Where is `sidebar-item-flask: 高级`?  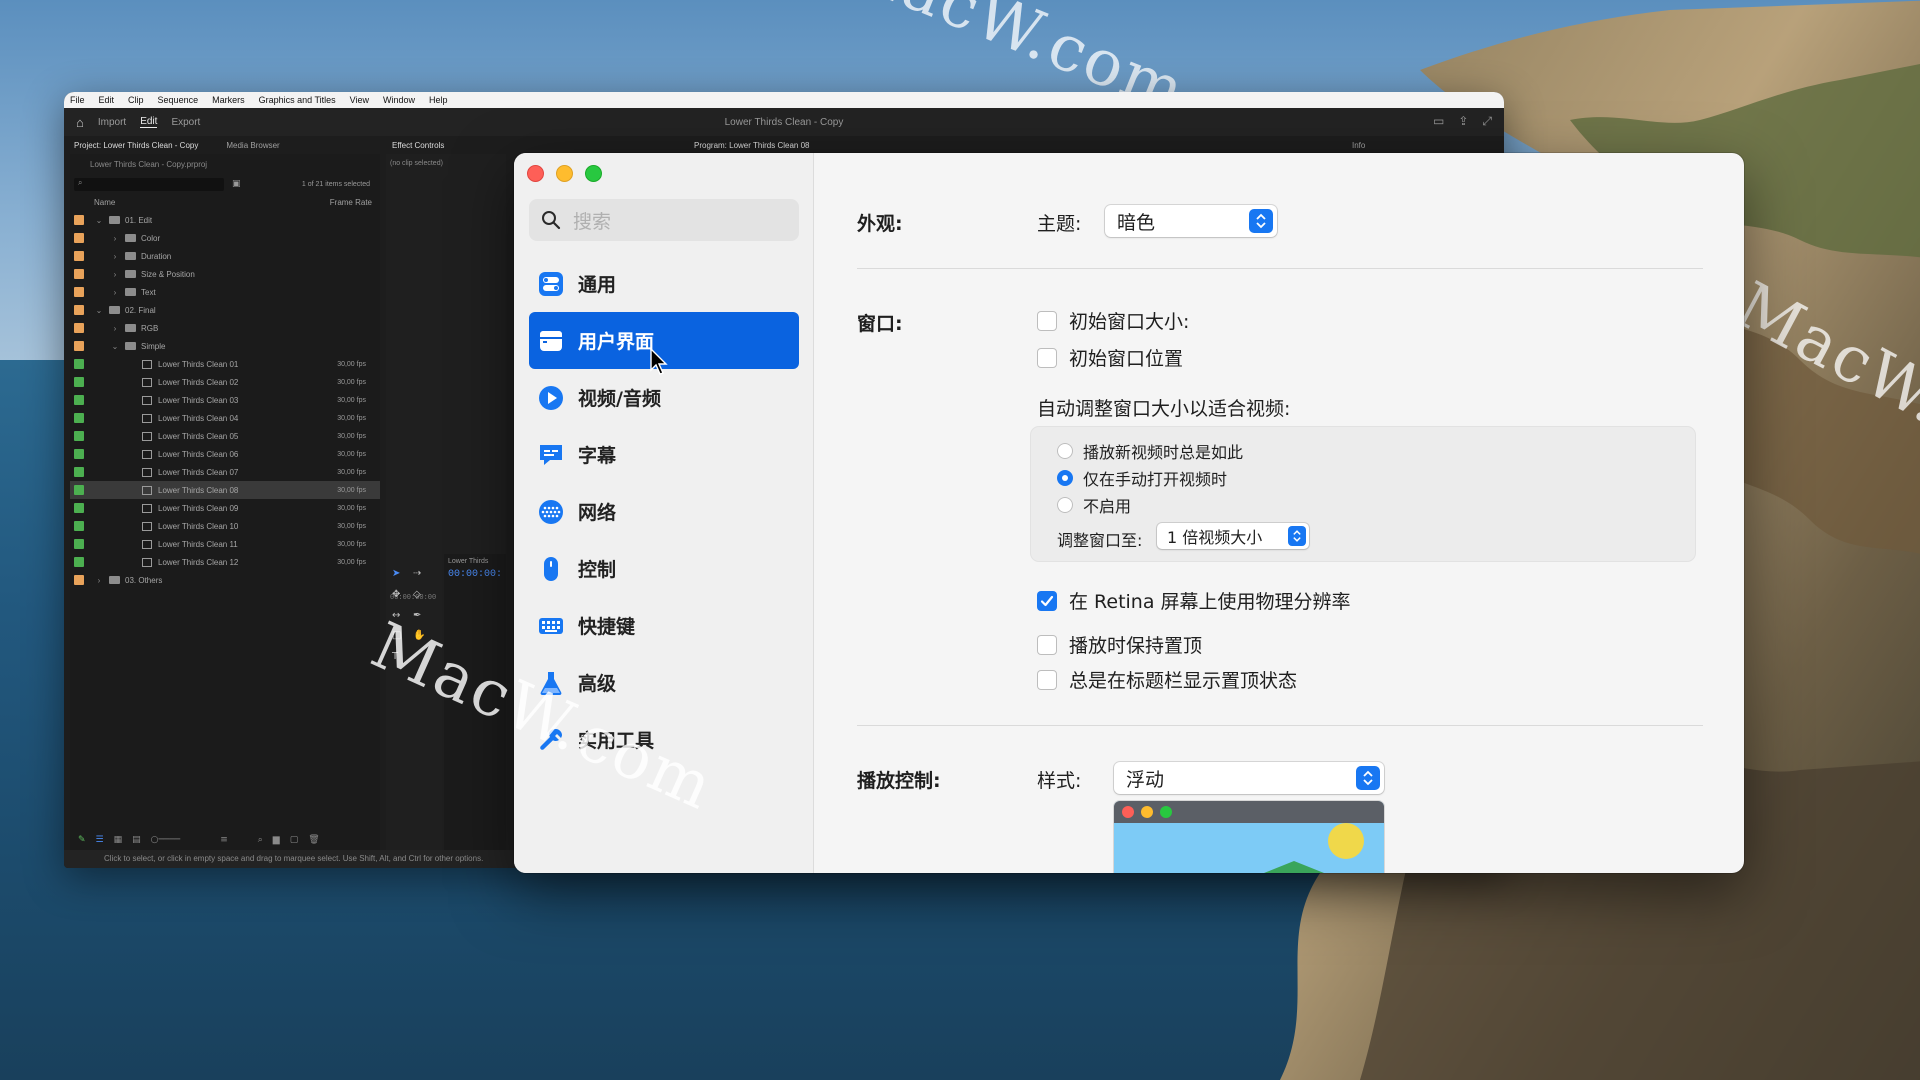 sidebar-item-flask: 高级 is located at coordinates (664, 682).